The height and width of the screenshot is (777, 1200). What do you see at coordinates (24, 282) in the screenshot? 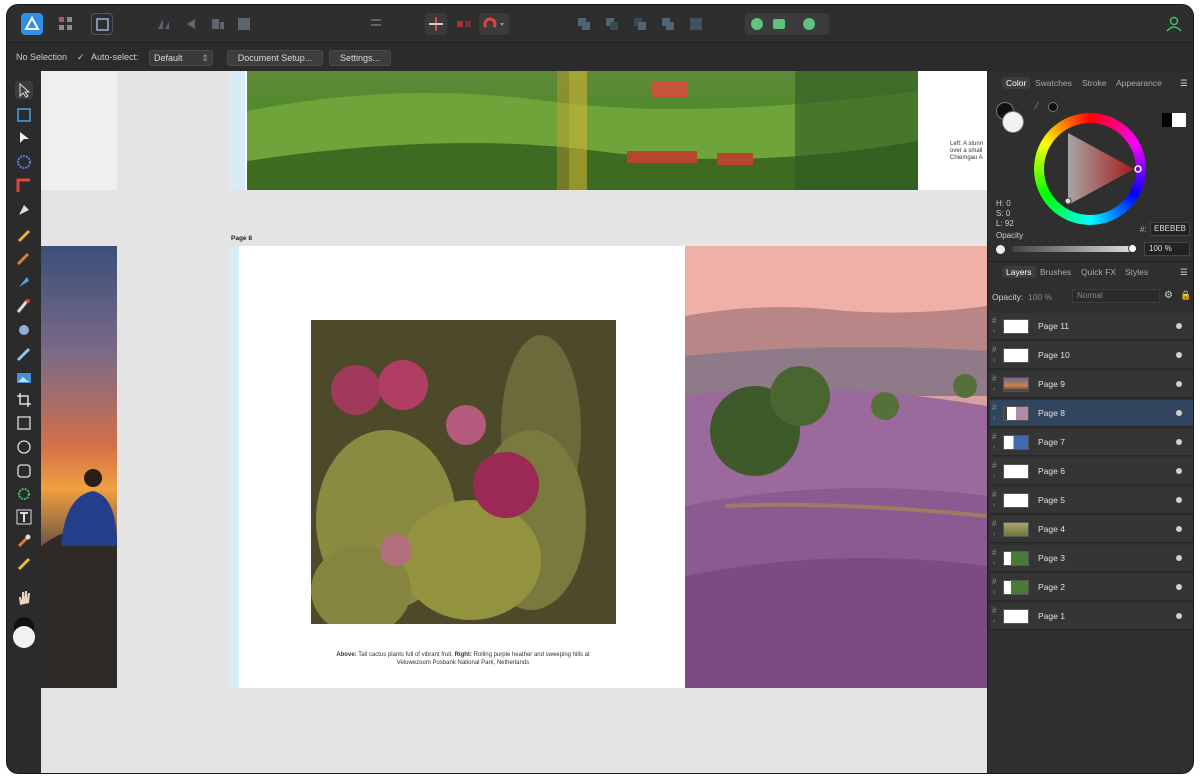
I see `fill-tool-icon` at bounding box center [24, 282].